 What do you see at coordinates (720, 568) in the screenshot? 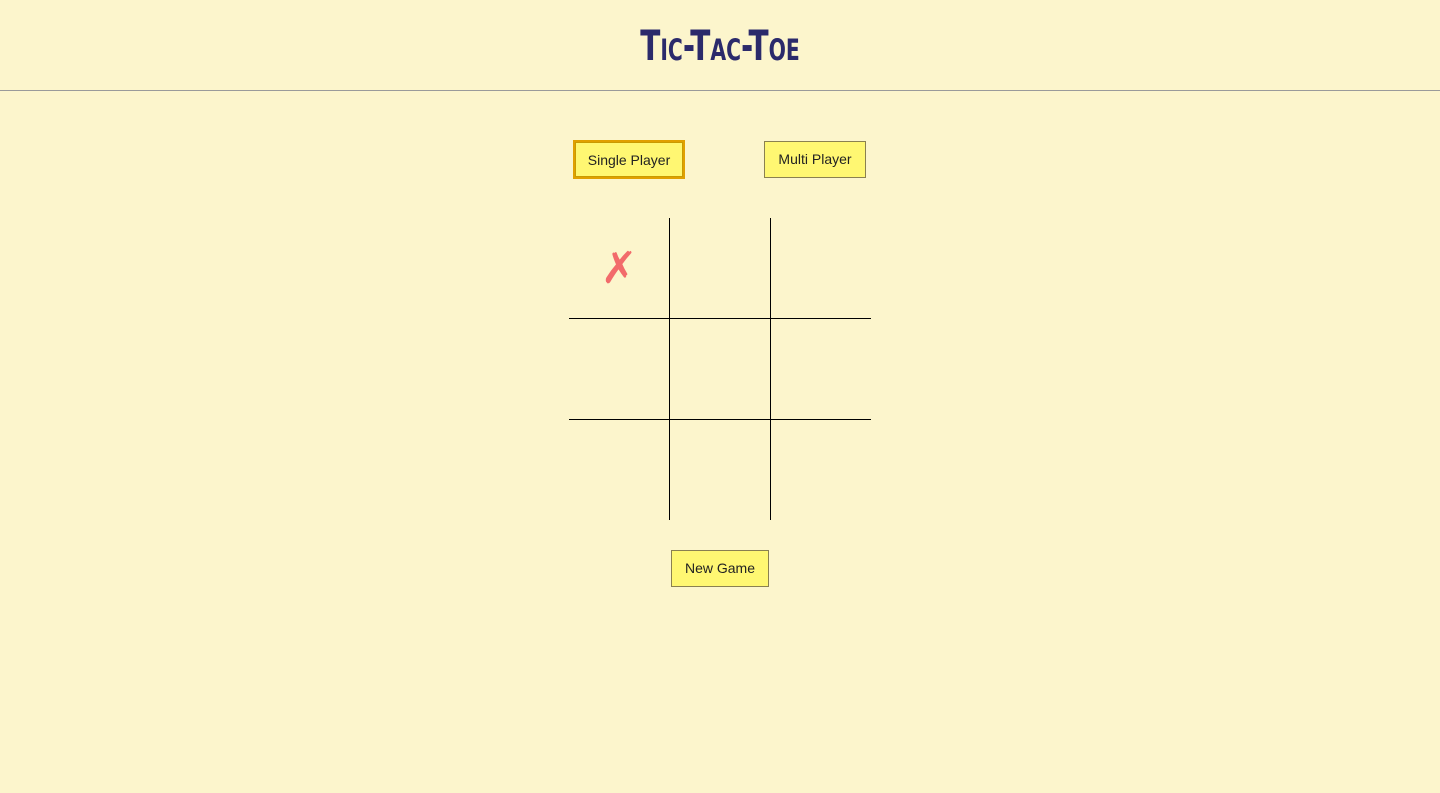
I see `new-game-button: New Game` at bounding box center [720, 568].